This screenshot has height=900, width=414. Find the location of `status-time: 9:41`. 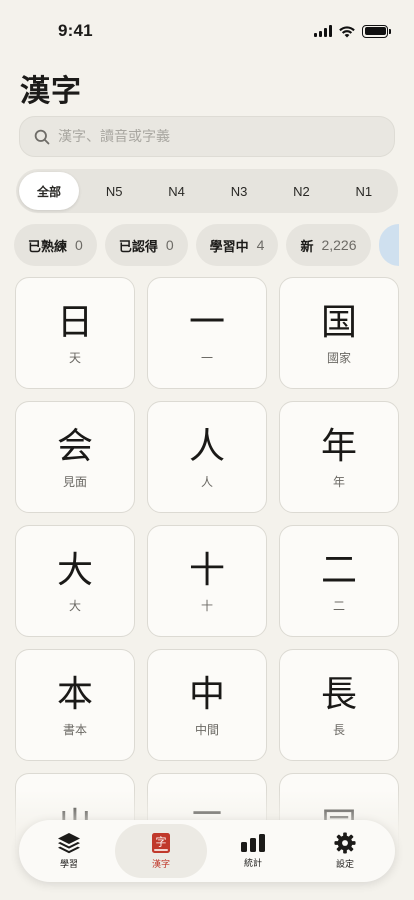

status-time: 9:41 is located at coordinates (75, 30).